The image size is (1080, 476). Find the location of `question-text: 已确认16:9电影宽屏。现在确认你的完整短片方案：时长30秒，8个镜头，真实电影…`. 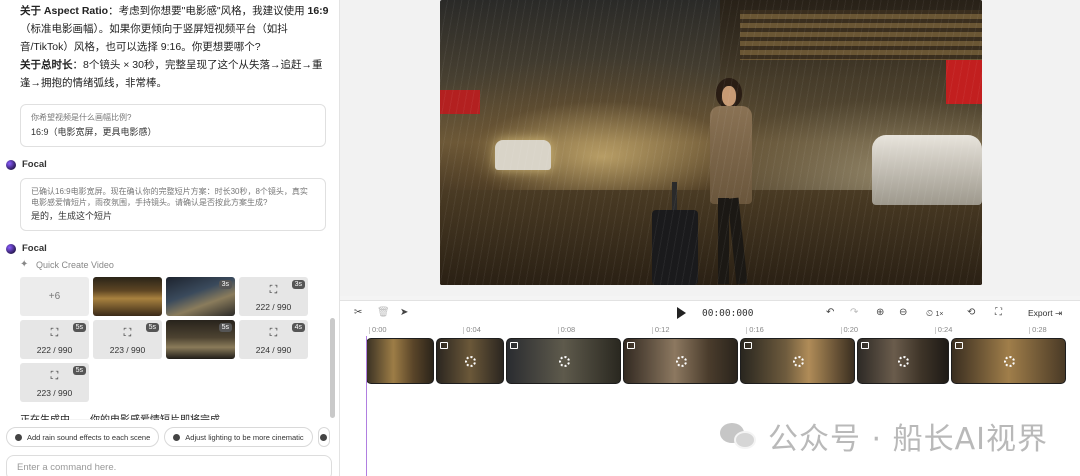

question-text: 已确认16:9电影宽屏。现在确认你的完整短片方案：时长30秒，8个镜头，真实电影… is located at coordinates (169, 197).